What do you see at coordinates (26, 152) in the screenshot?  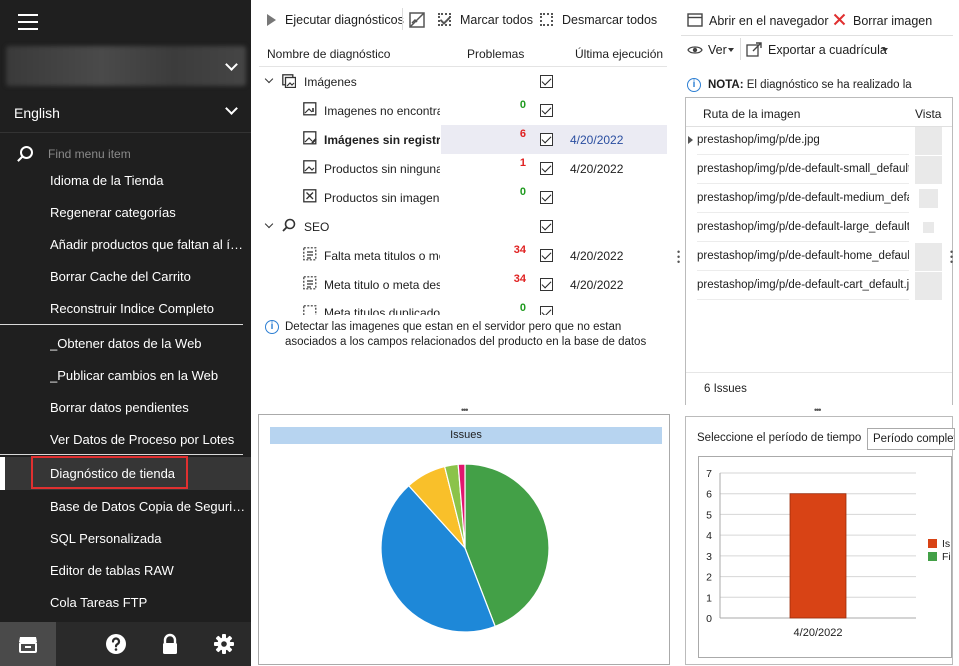 I see `search-icon` at bounding box center [26, 152].